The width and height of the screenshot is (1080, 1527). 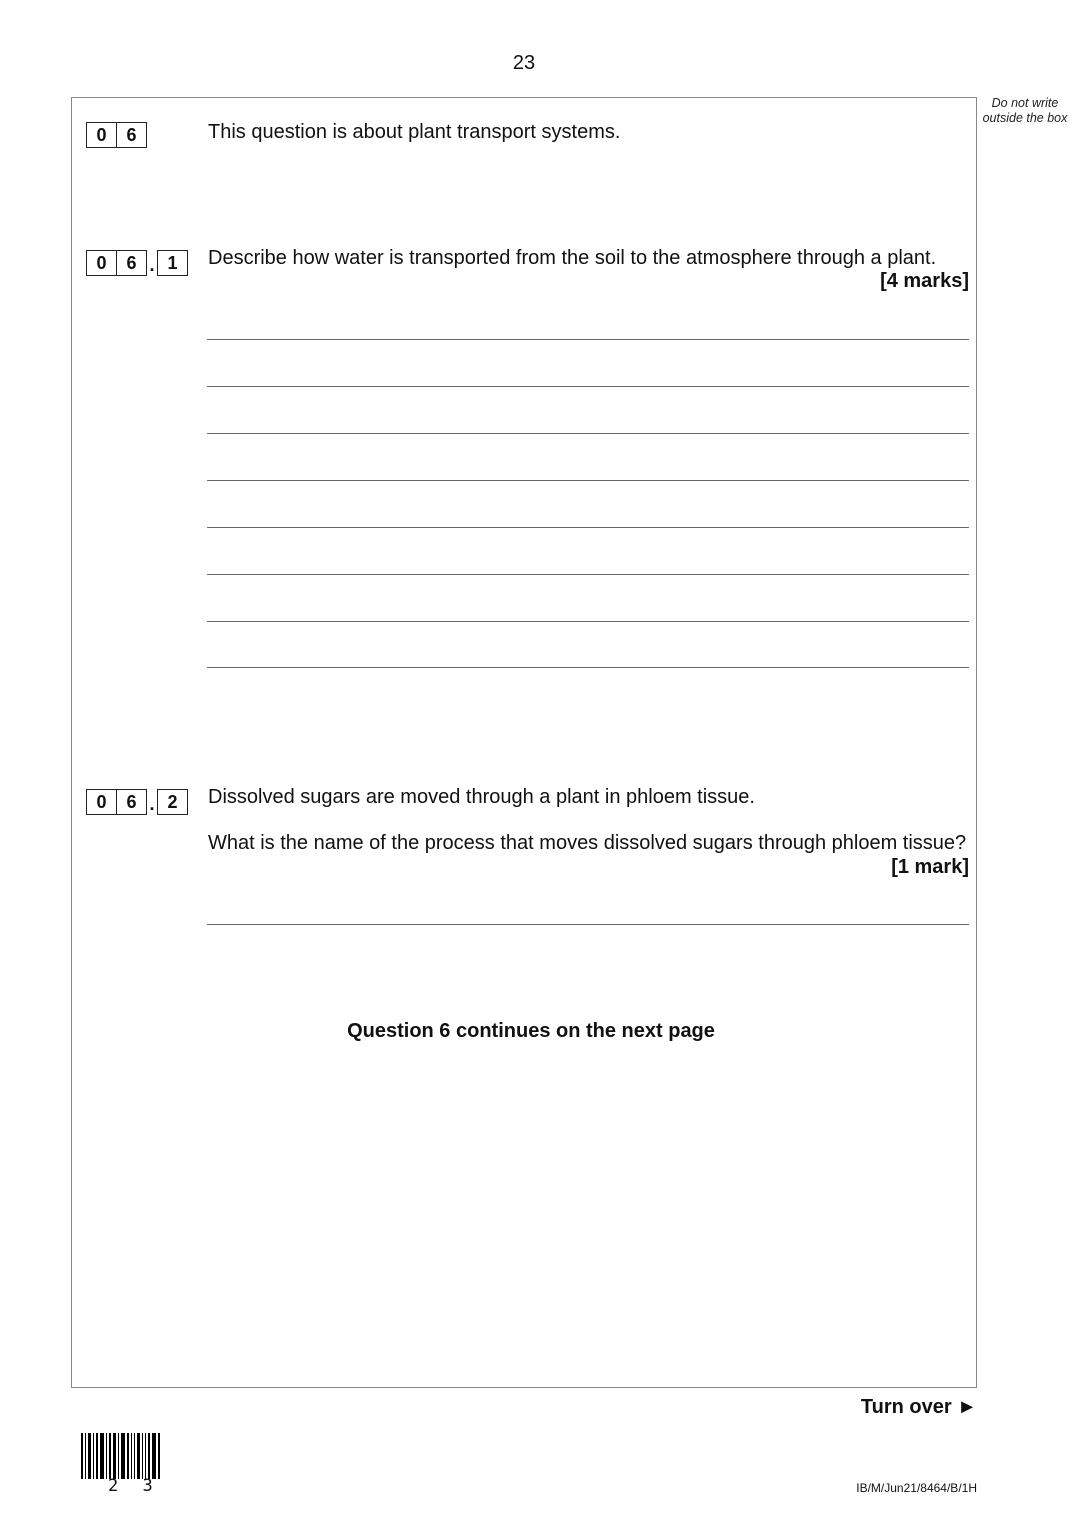 What do you see at coordinates (524, 63) in the screenshot?
I see `page-number: 23` at bounding box center [524, 63].